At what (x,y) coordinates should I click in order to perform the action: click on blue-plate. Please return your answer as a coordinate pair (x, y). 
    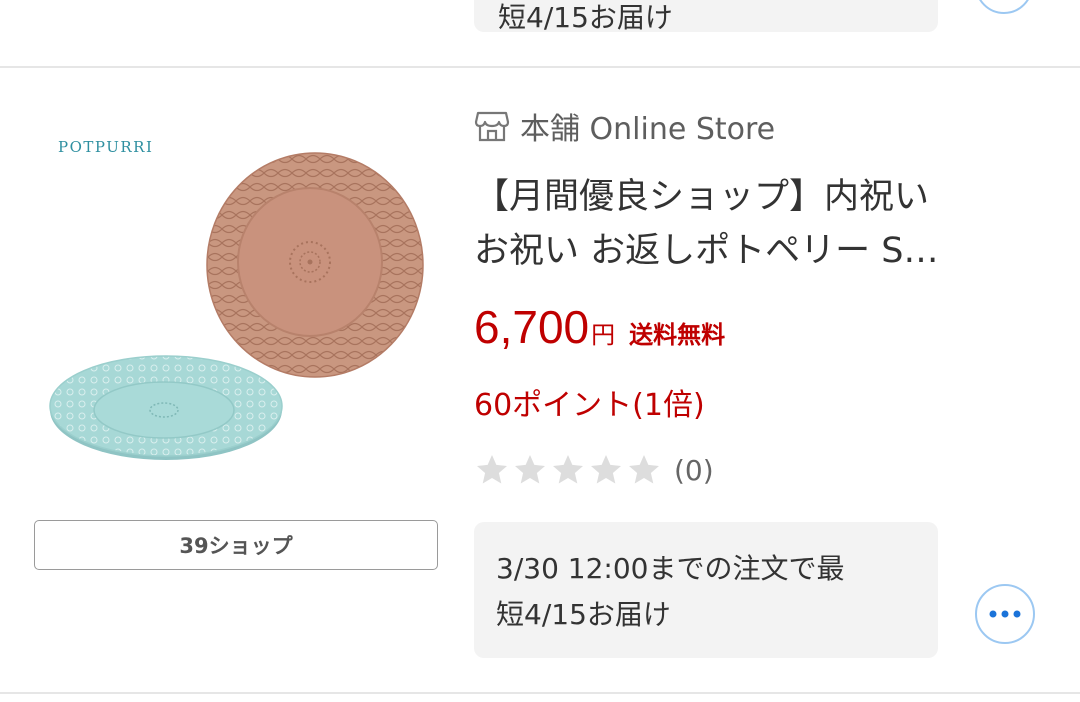
    Looking at the image, I should click on (166, 407).